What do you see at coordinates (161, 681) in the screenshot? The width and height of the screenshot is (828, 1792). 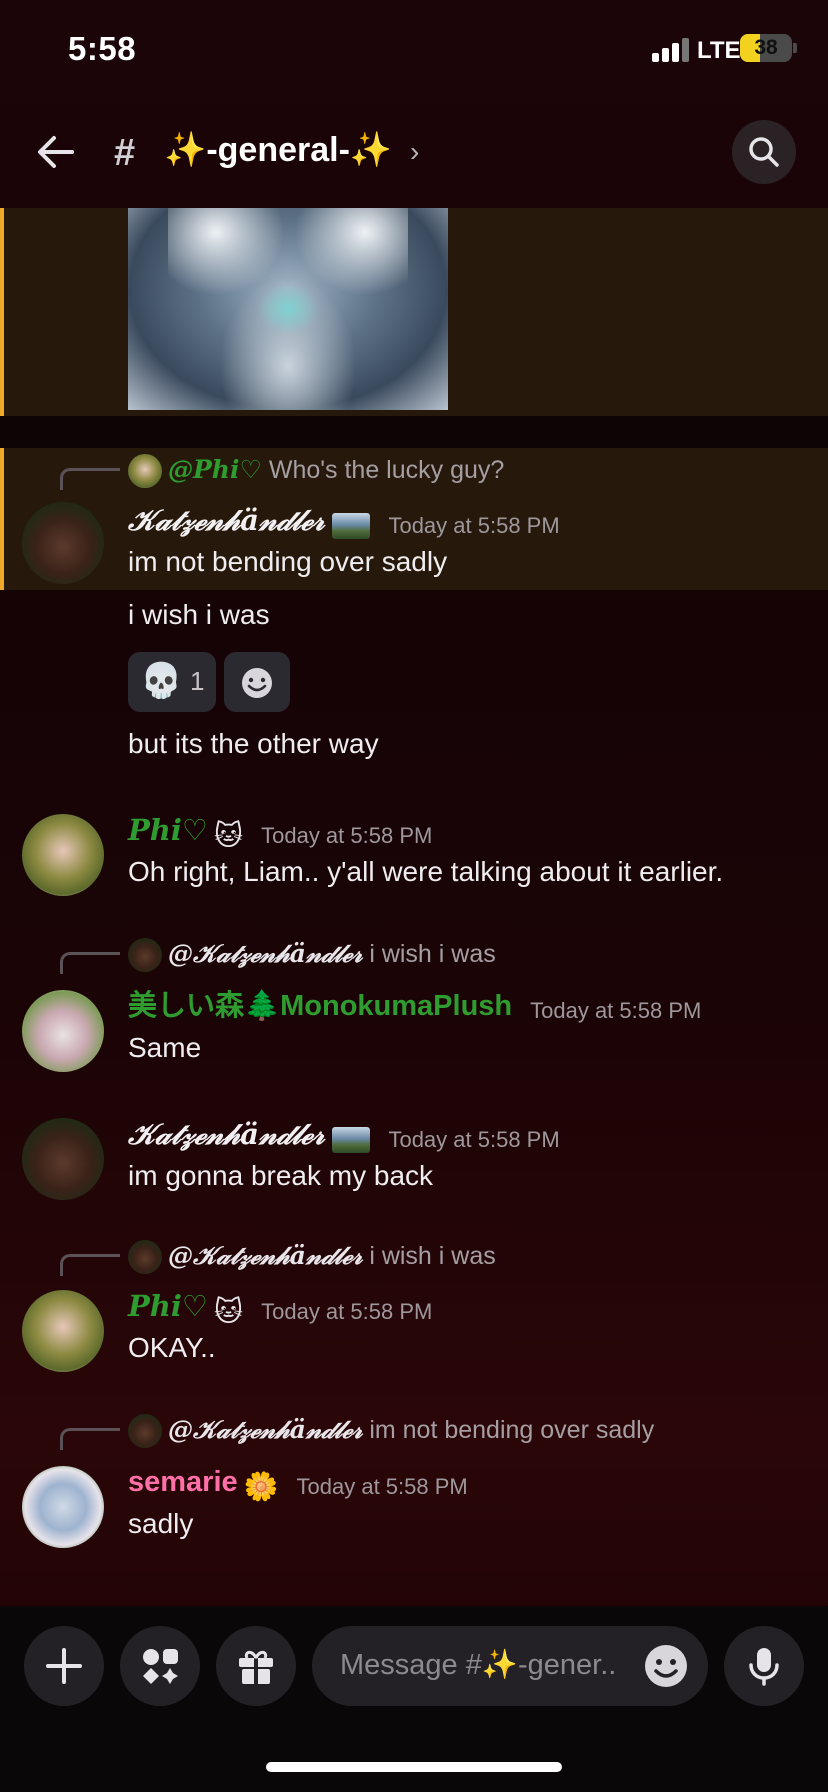 I see `skull-icon: 💀` at bounding box center [161, 681].